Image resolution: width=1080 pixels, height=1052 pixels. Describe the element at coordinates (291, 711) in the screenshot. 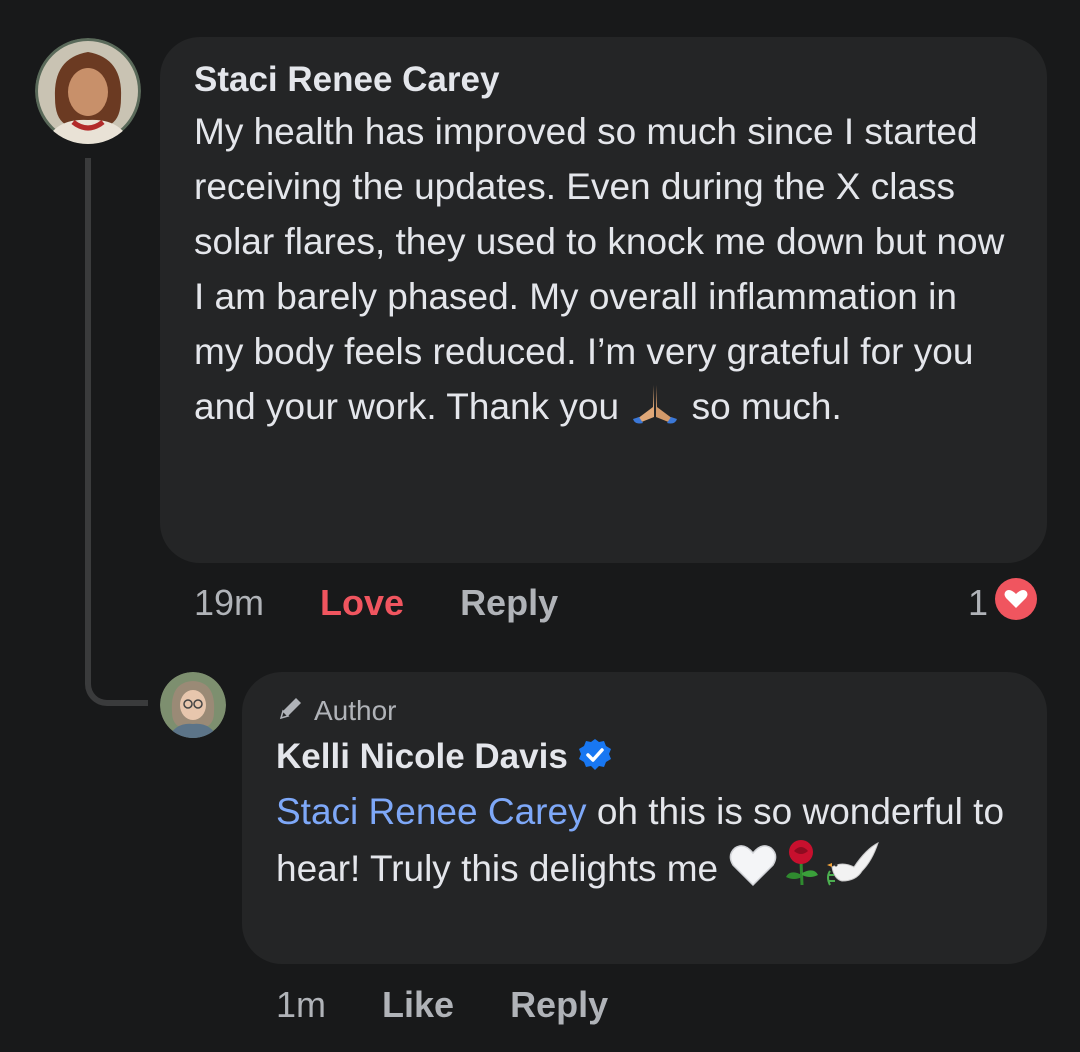

I see `pencil-icon` at that location.